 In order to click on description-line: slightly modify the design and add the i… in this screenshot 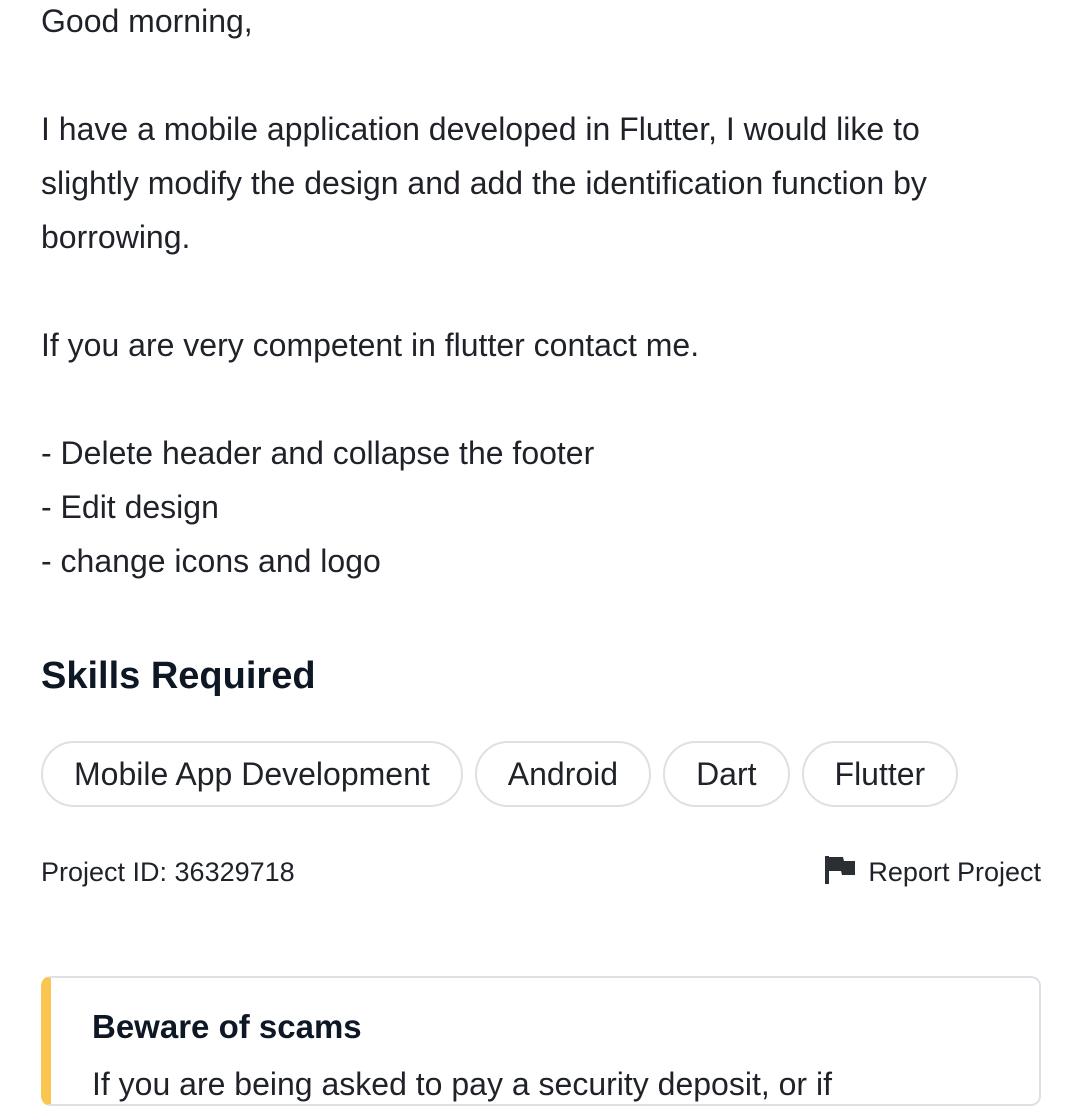, I will do `click(484, 183)`.